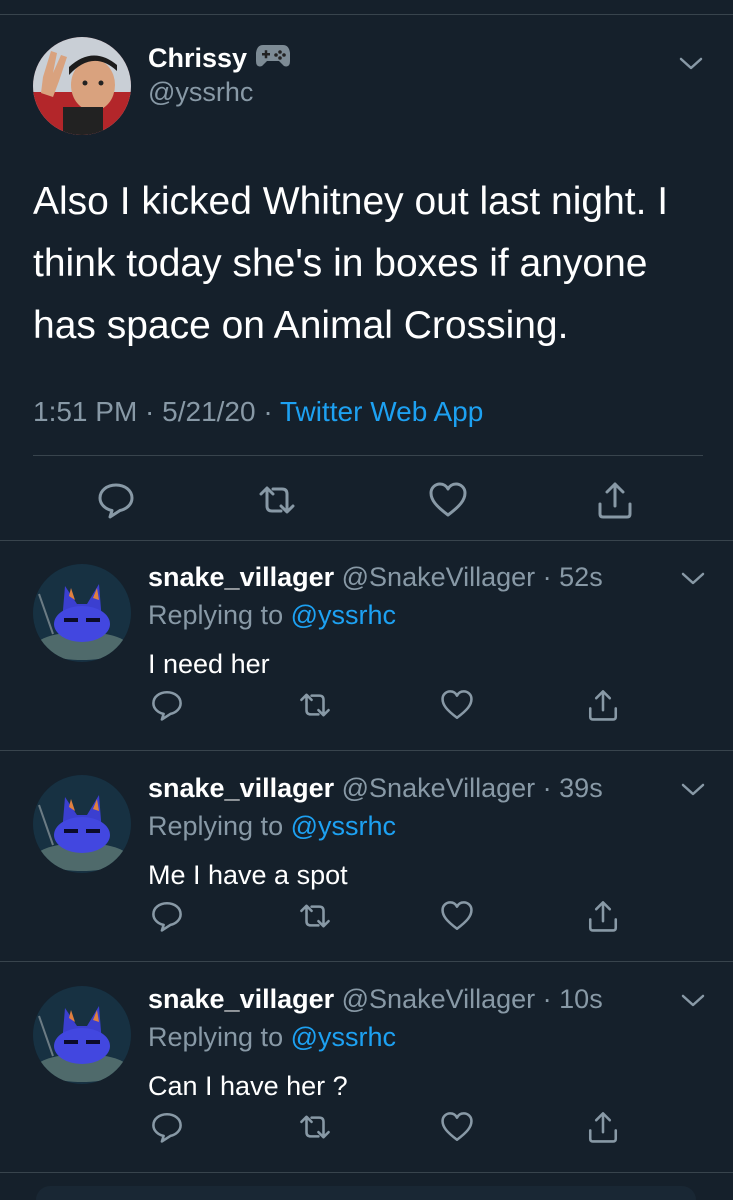  Describe the element at coordinates (209, 664) in the screenshot. I see `reply-text: I need her` at that location.